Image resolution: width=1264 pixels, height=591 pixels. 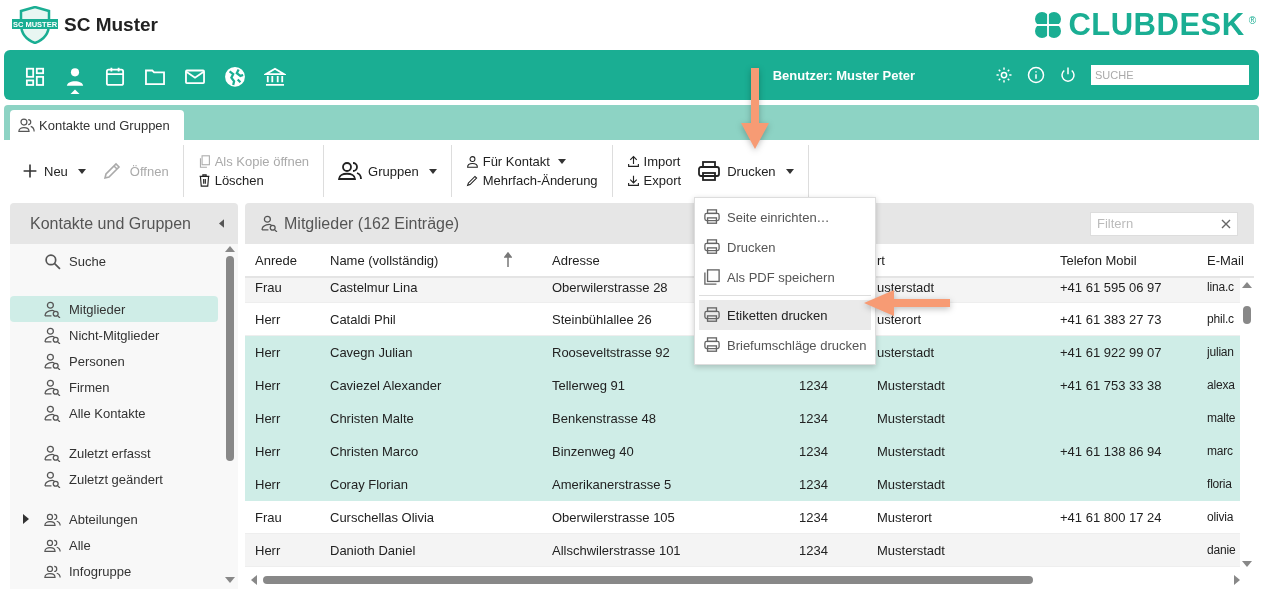 I want to click on table-cell: Castelmur Lina, so click(x=374, y=287).